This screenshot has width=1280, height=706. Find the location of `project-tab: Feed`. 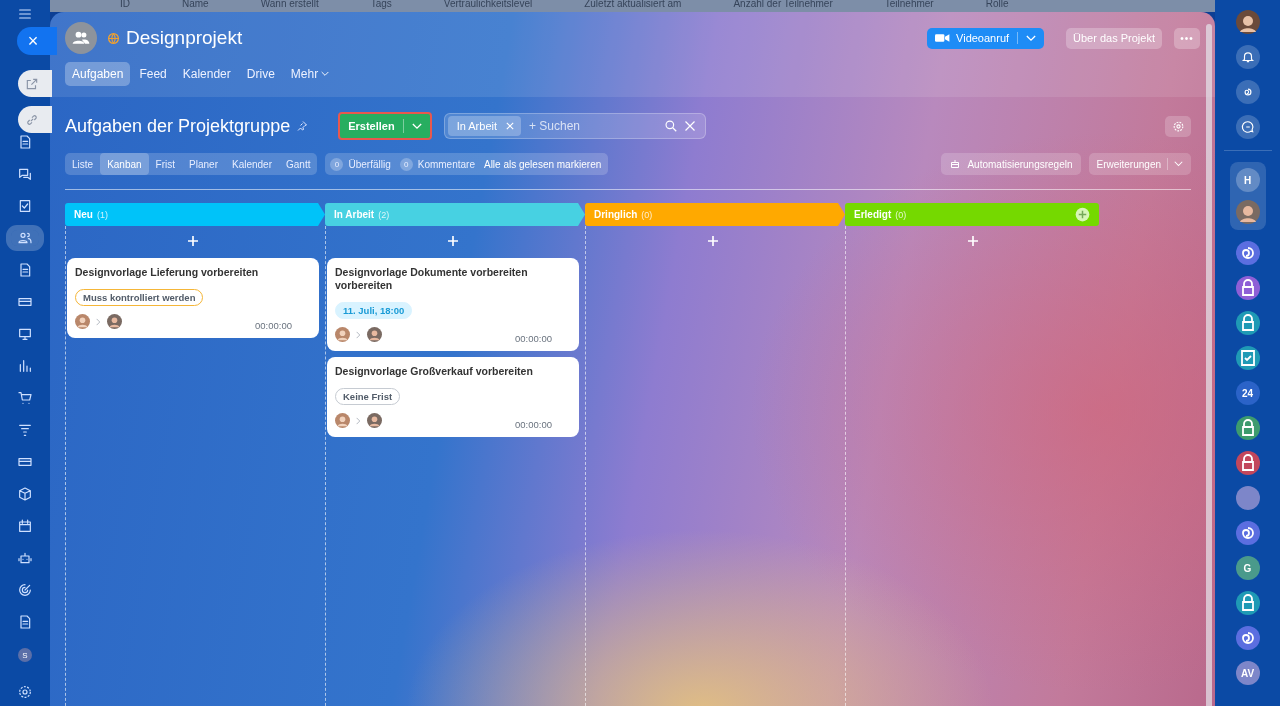

project-tab: Feed is located at coordinates (153, 74).